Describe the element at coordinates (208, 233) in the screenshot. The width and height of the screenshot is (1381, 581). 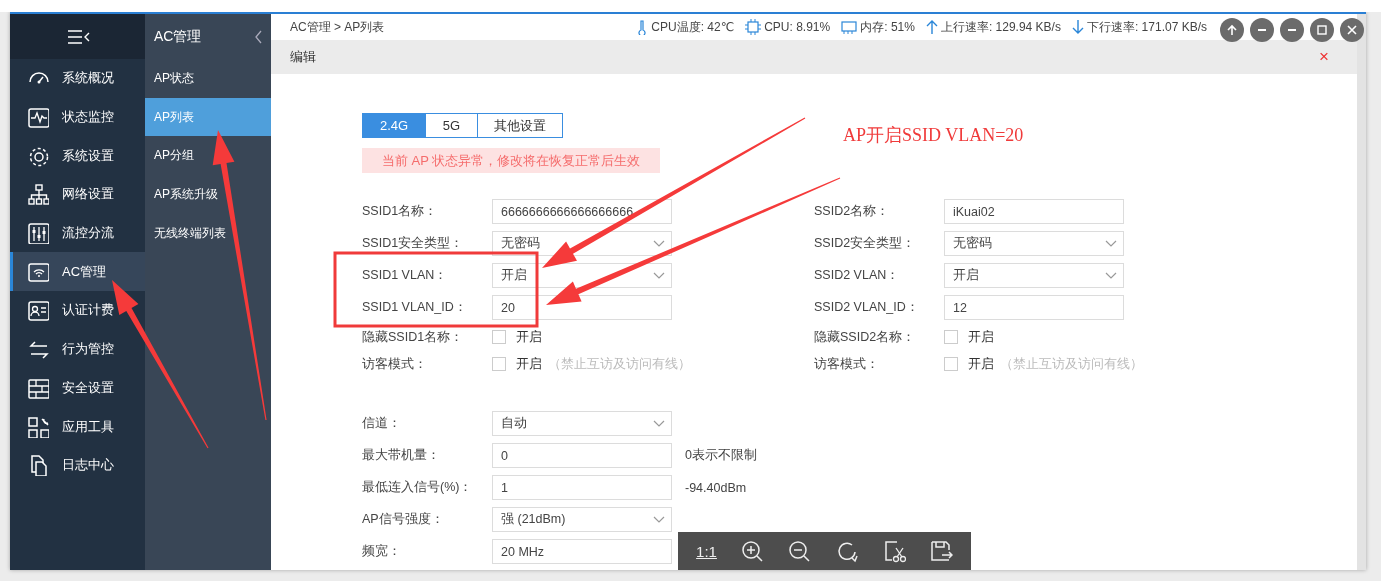
I see `submenu-item: 无线终端列表` at that location.